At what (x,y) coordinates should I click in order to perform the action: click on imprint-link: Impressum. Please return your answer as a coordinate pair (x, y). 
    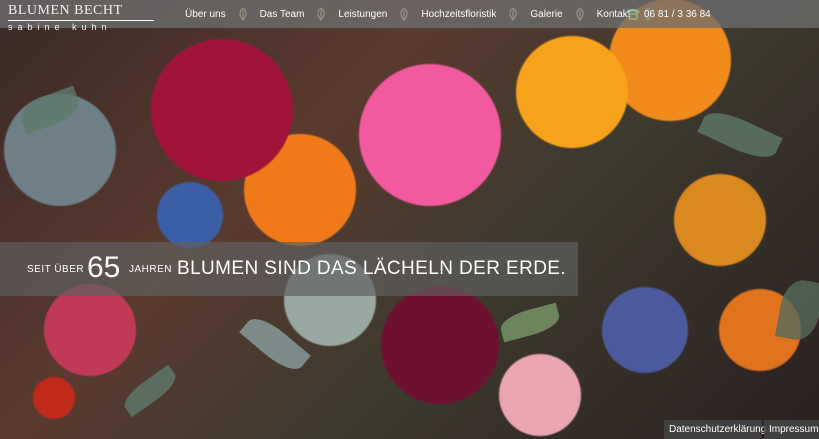
    Looking at the image, I should click on (791, 429).